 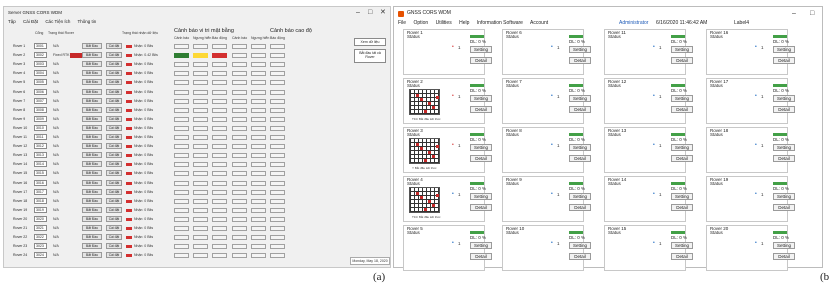 I want to click on menu-item-settings: Cài Đặt, so click(x=30, y=21).